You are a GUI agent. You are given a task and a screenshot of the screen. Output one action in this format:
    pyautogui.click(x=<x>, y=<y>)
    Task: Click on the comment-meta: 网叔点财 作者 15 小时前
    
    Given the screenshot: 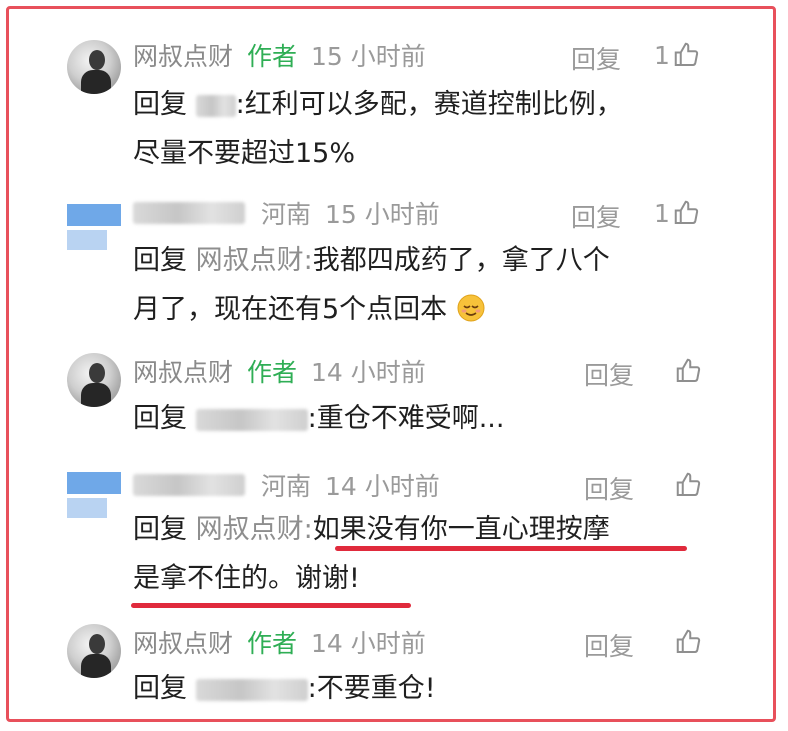 What is the action you would take?
    pyautogui.click(x=279, y=55)
    